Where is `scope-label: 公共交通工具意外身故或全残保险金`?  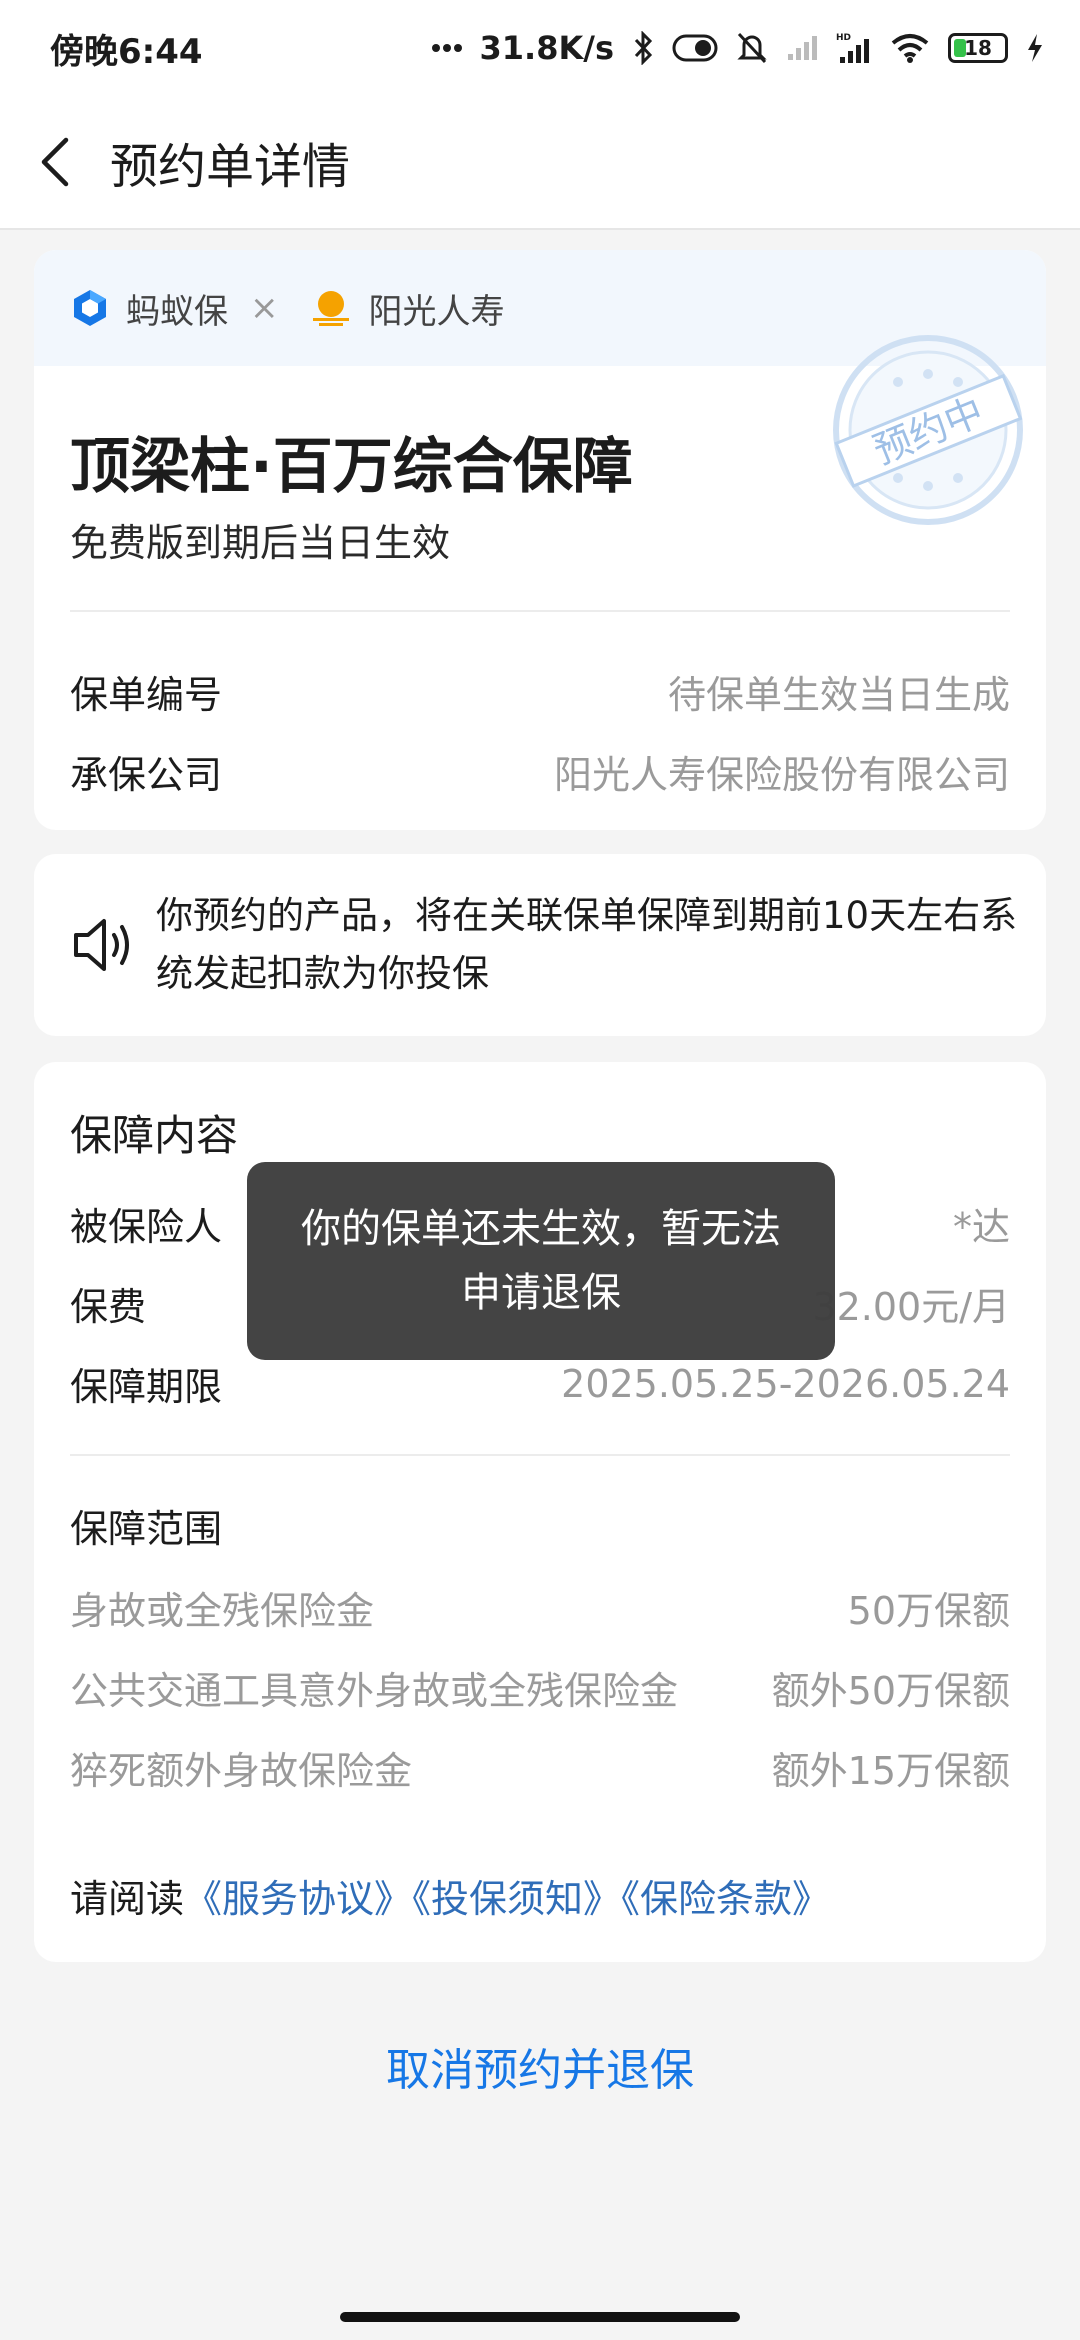 scope-label: 公共交通工具意外身故或全残保险金 is located at coordinates (374, 1691).